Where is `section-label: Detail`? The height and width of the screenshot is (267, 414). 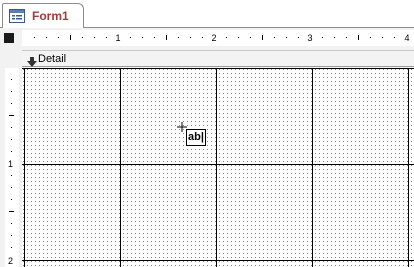 section-label: Detail is located at coordinates (52, 59).